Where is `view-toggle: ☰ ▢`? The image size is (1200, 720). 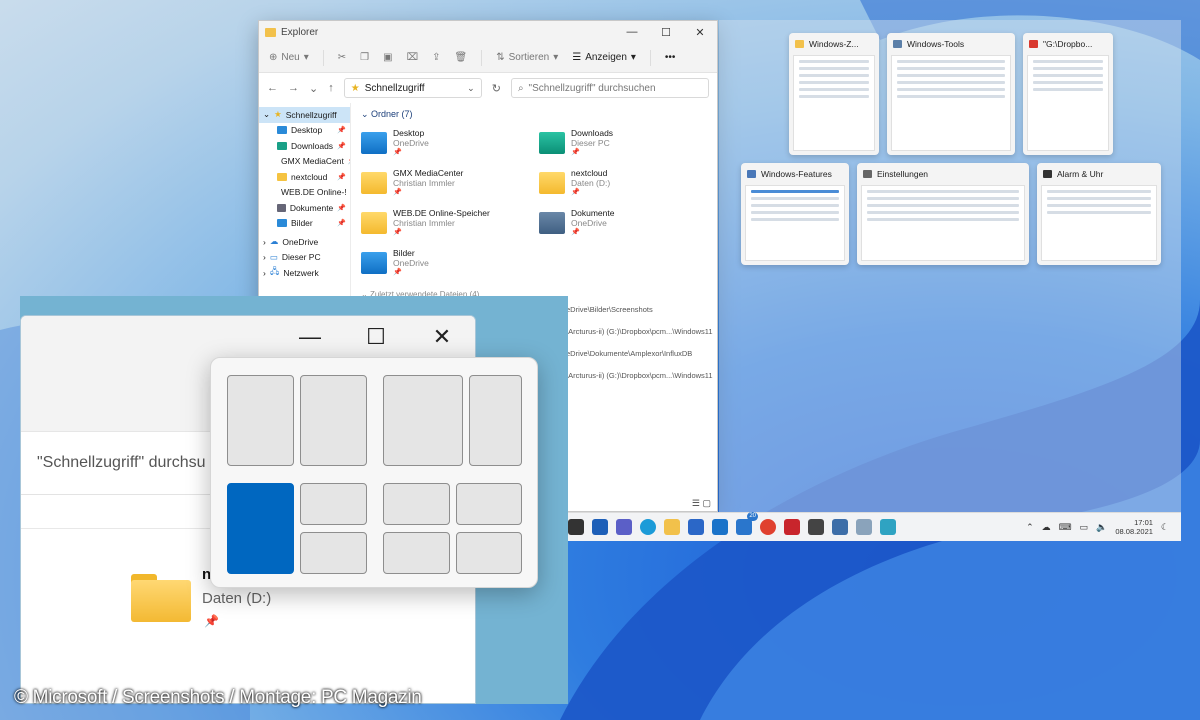
view-toggle: ☰ ▢ is located at coordinates (701, 503).